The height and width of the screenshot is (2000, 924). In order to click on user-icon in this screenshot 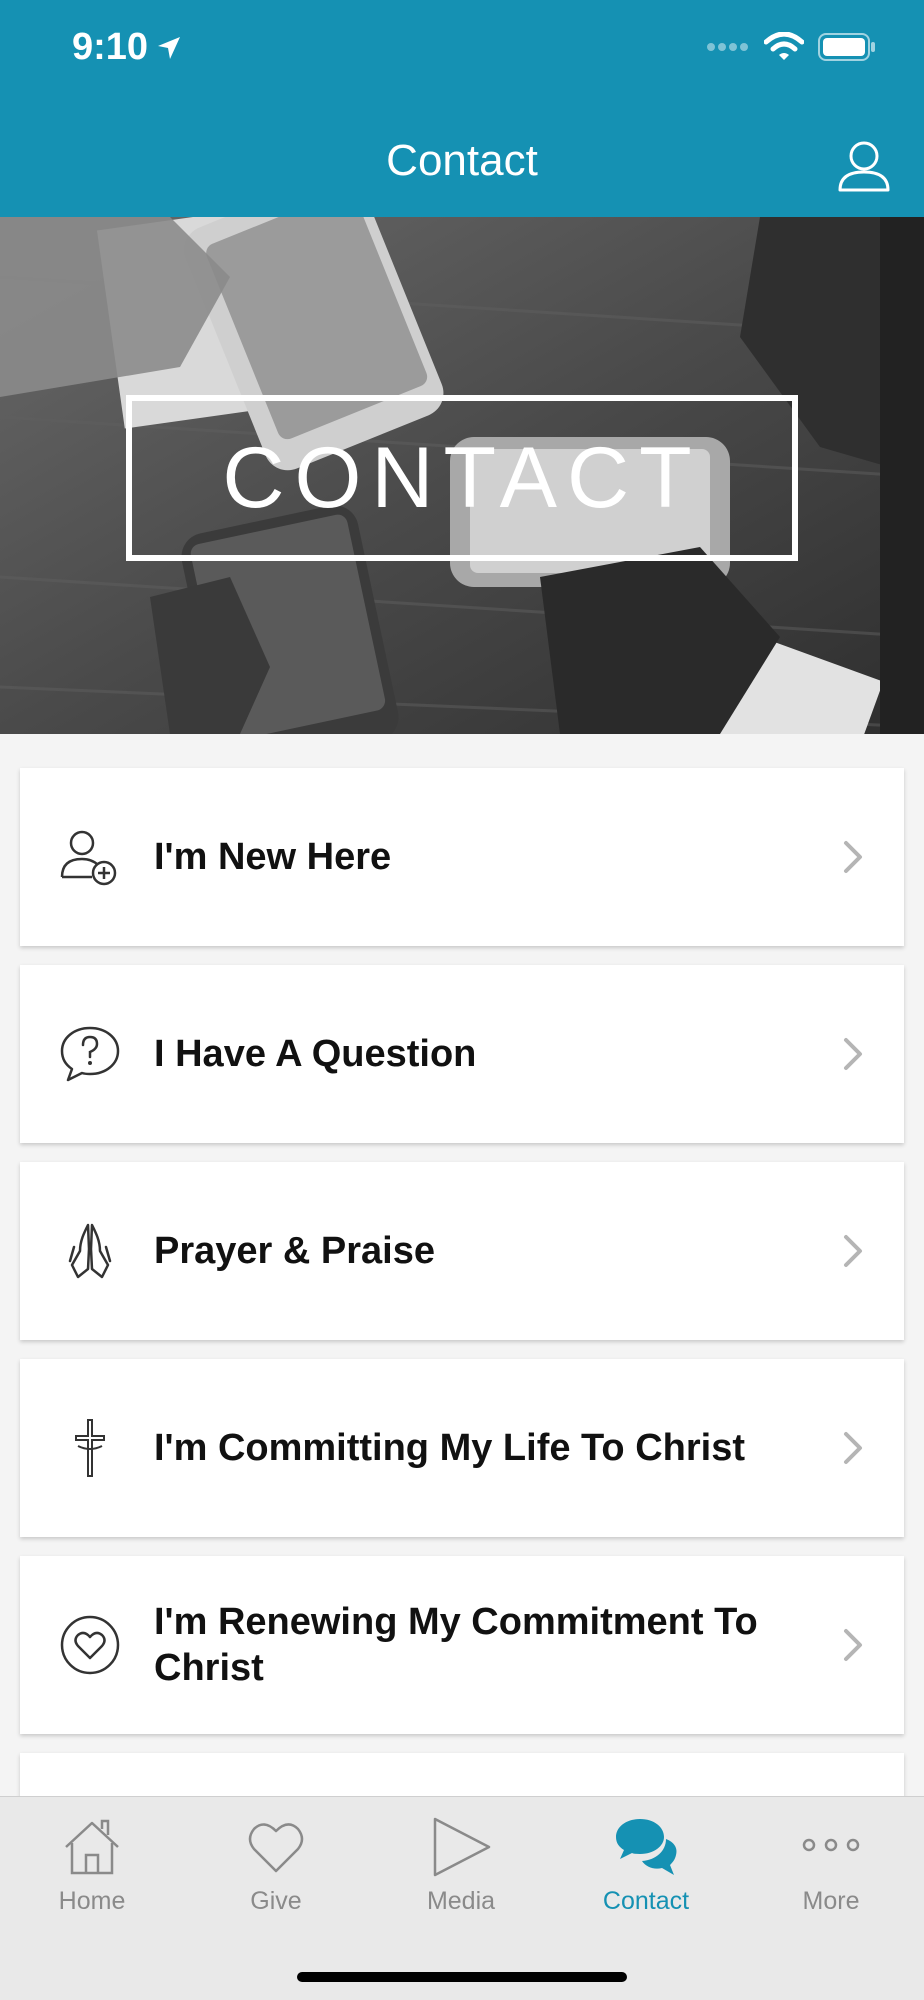, I will do `click(864, 166)`.